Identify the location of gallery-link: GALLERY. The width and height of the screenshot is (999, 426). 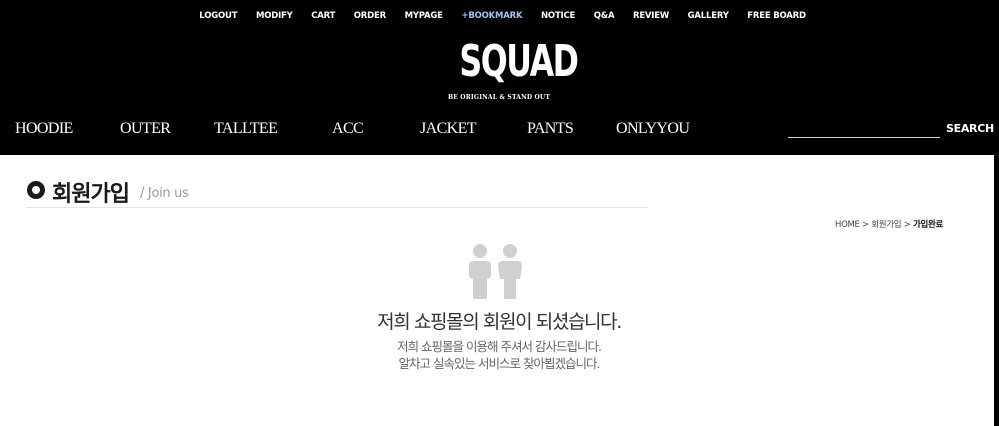
(708, 16).